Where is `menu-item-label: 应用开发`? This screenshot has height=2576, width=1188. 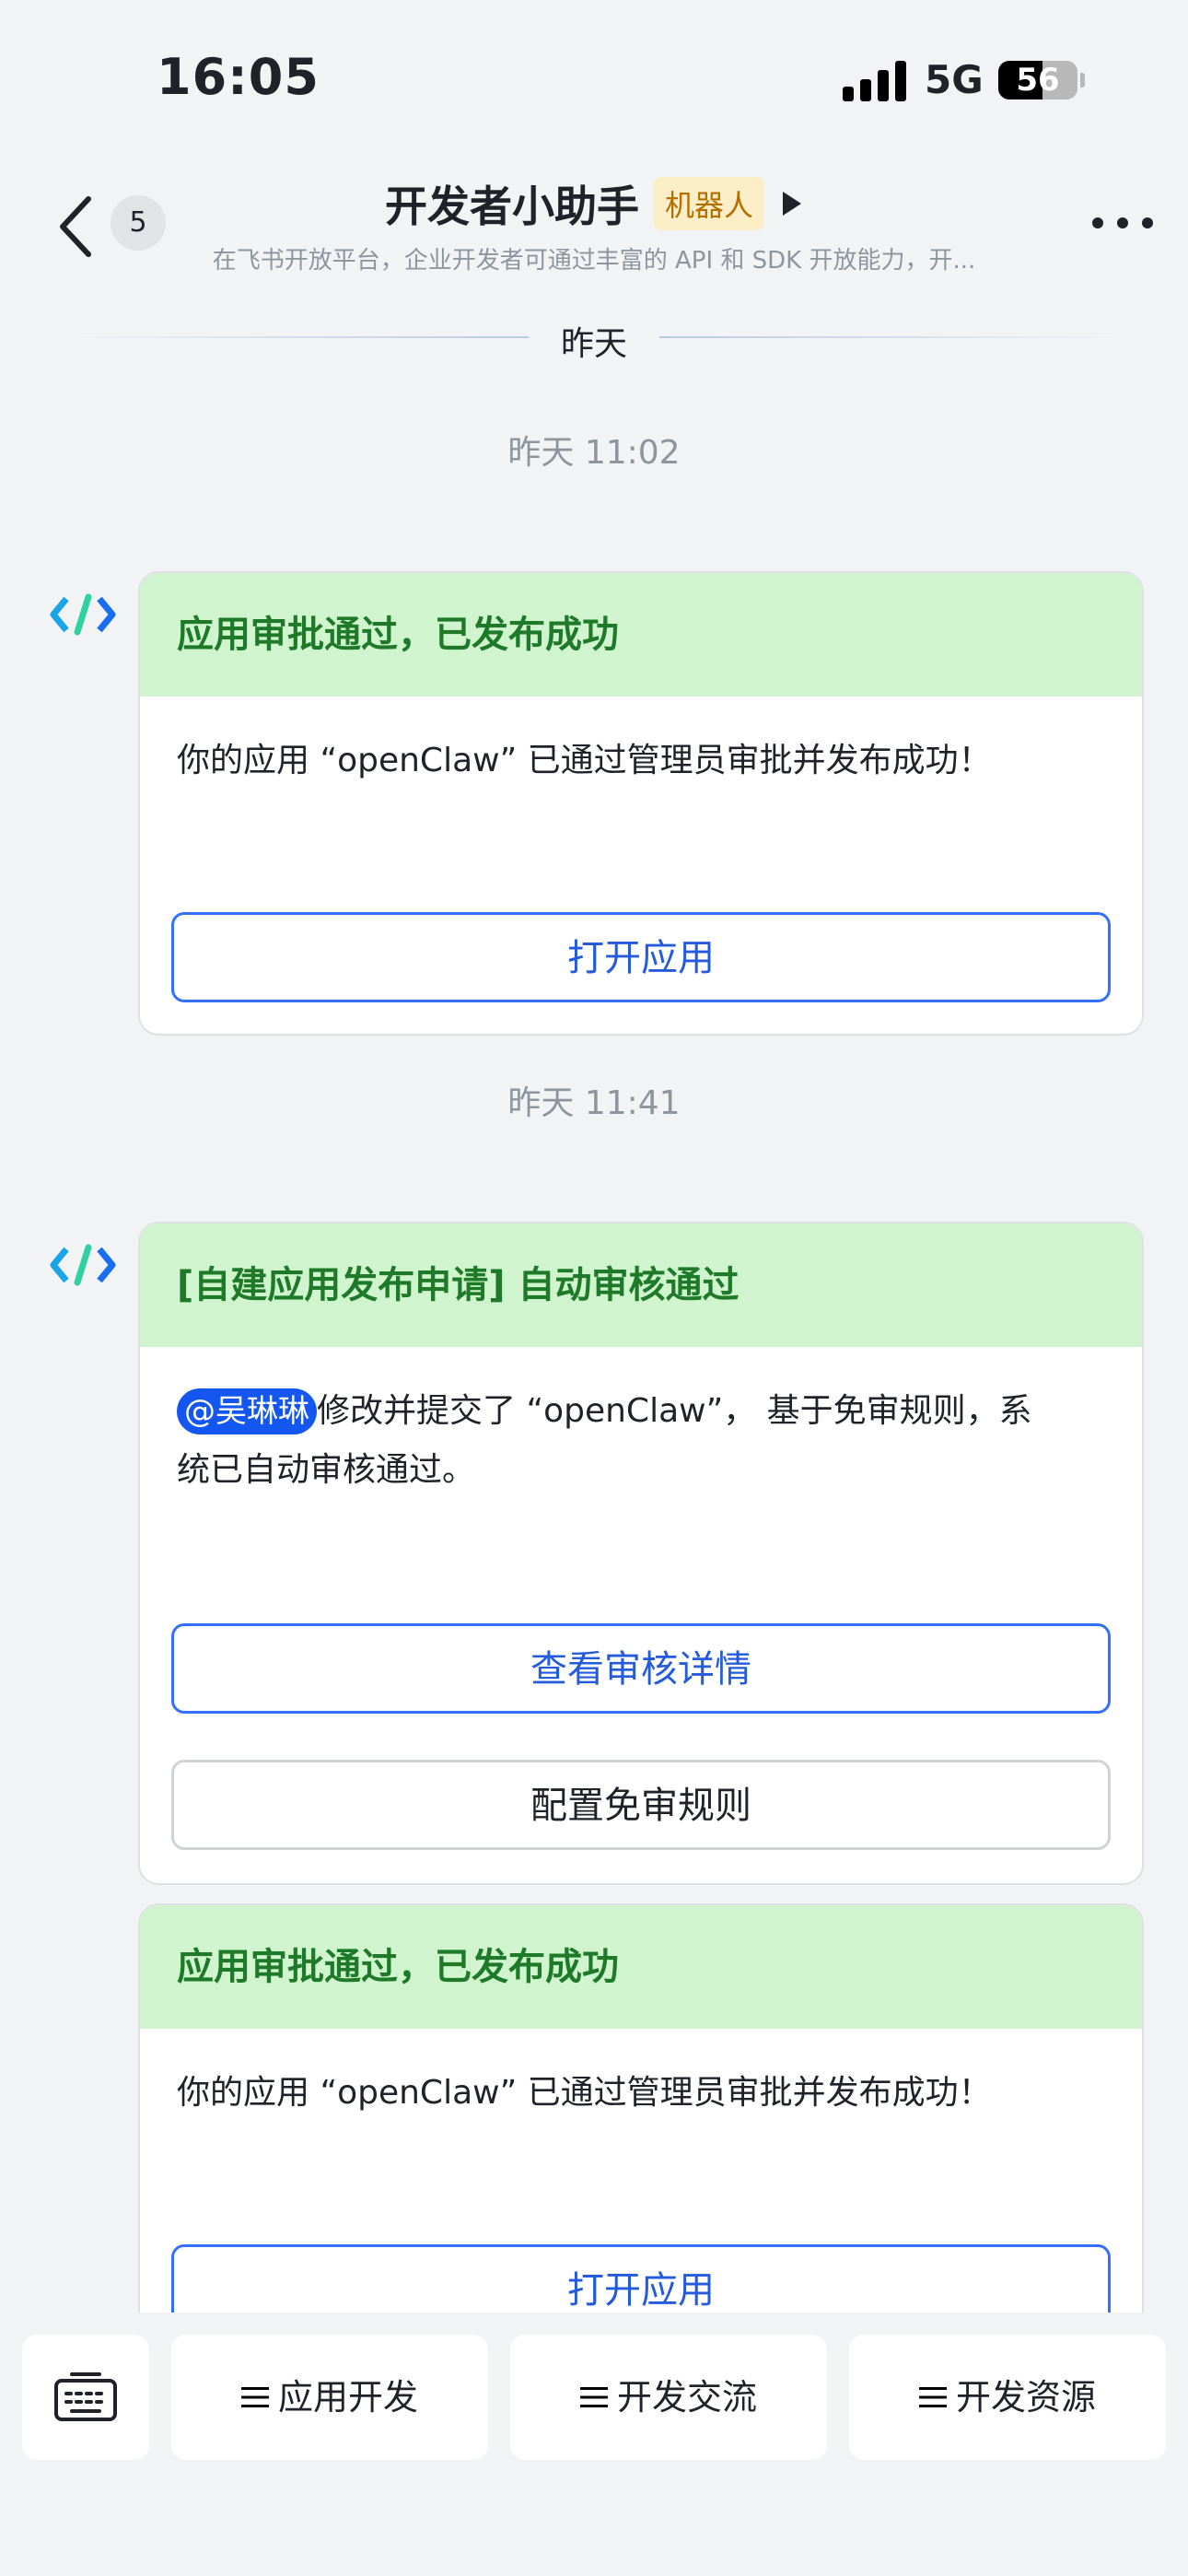 menu-item-label: 应用开发 is located at coordinates (347, 2397).